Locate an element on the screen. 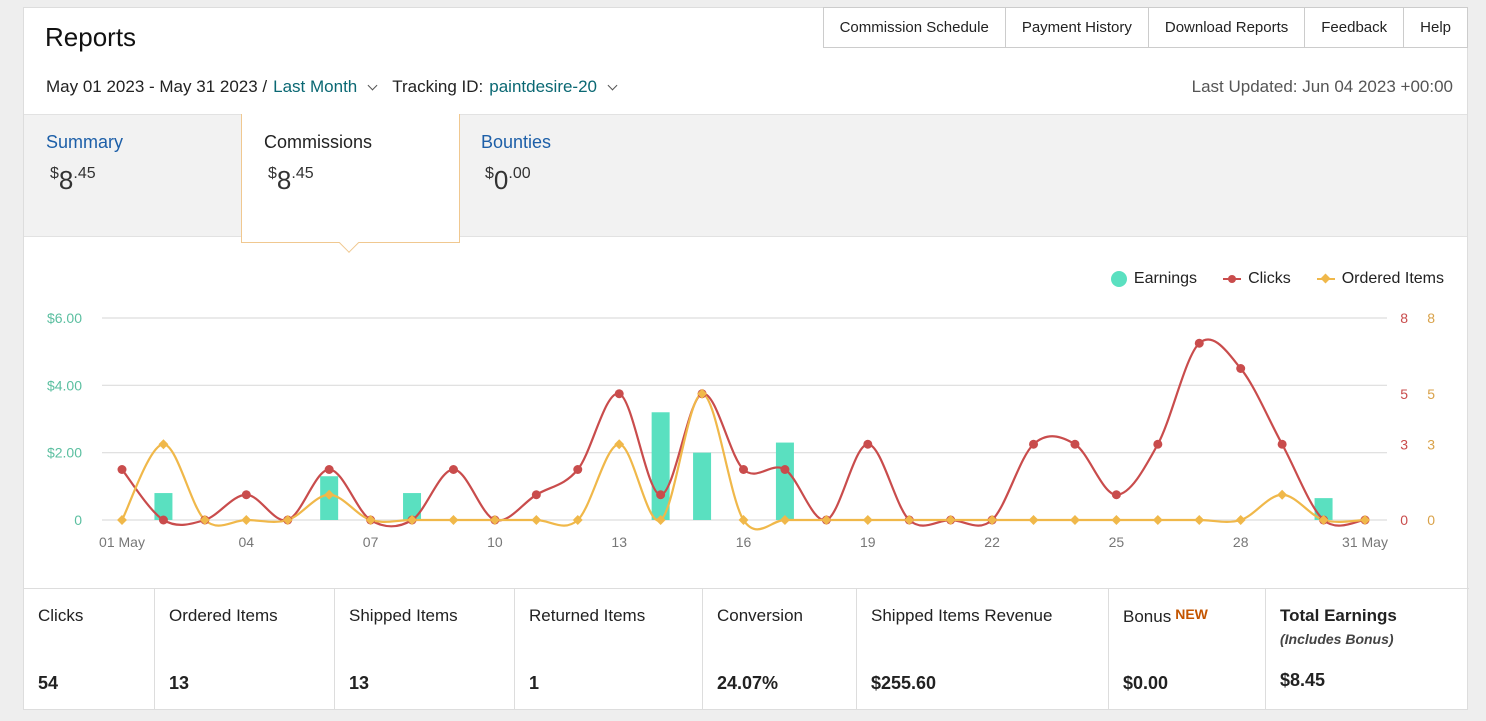 This screenshot has height=721, width=1486. stat-bonus: Bonus NEW $0.00 is located at coordinates (1187, 649).